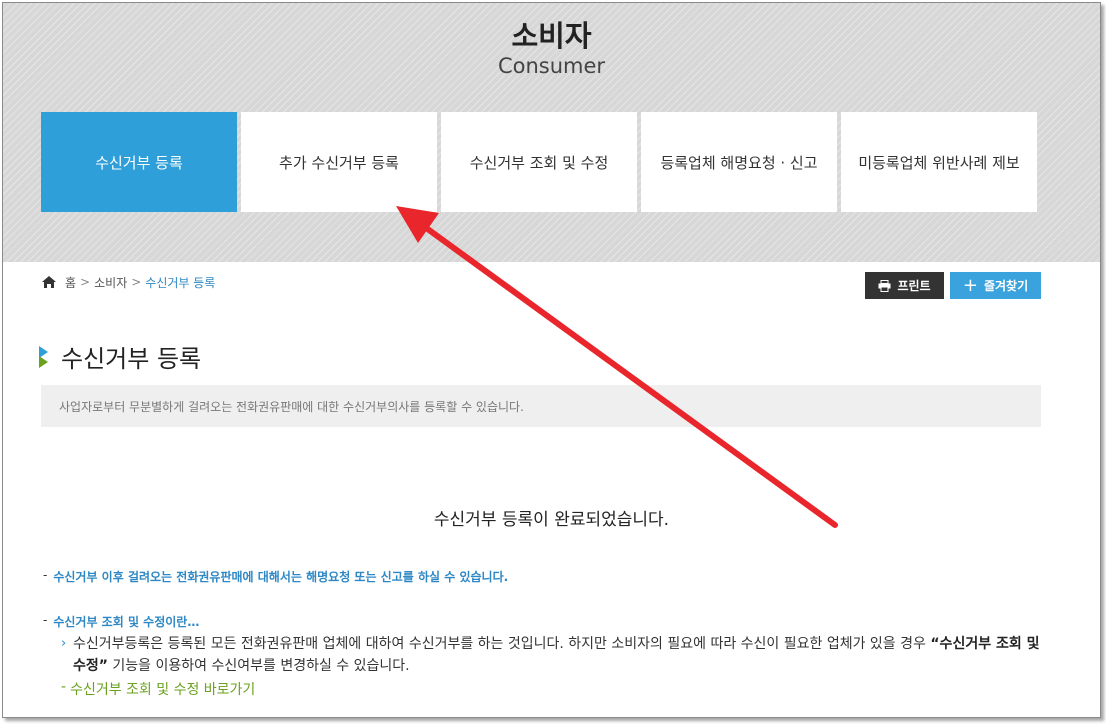  Describe the element at coordinates (128, 282) in the screenshot. I see `breadcrumb: 홈 > 소비자 > 수신거부 등록` at that location.